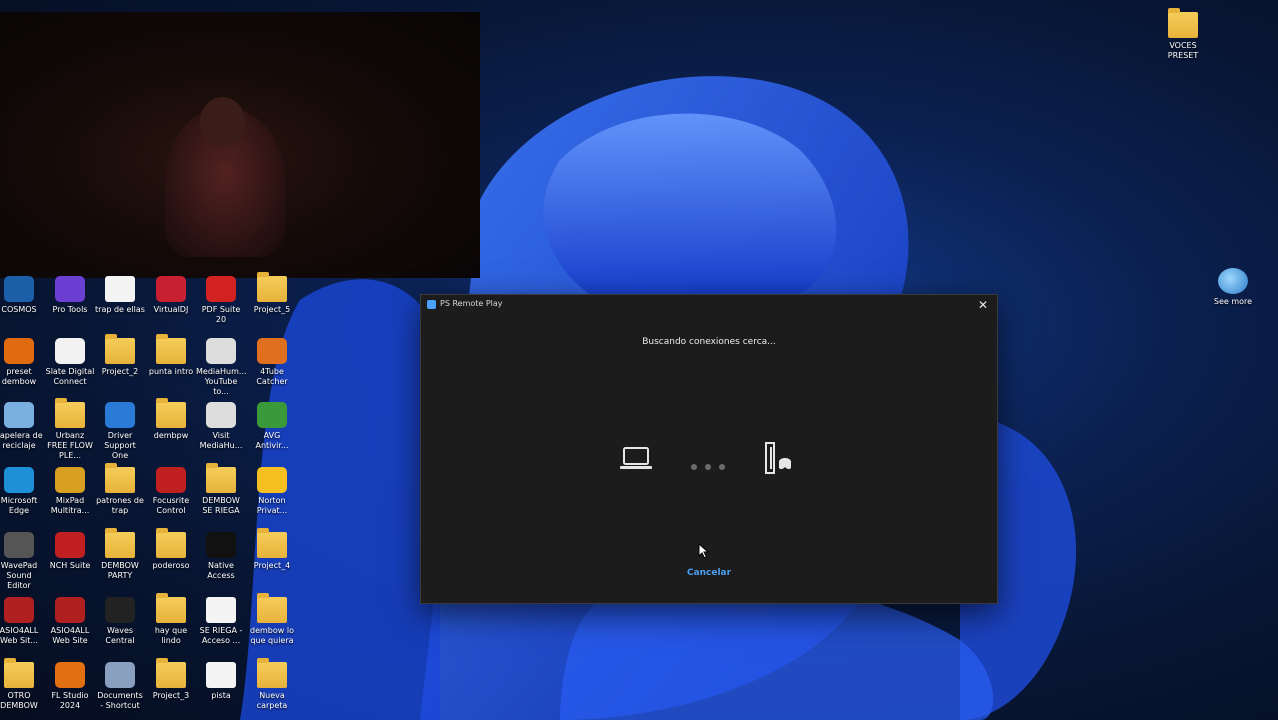 The image size is (1278, 720). What do you see at coordinates (70, 635) in the screenshot?
I see `desktop-icon-label: ASIO4ALL Web Site` at bounding box center [70, 635].